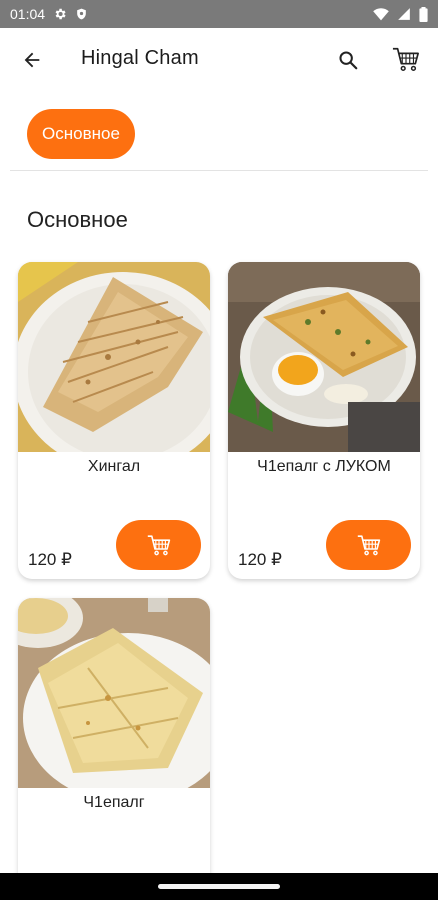 Image resolution: width=438 pixels, height=900 pixels. I want to click on search-icon, so click(348, 60).